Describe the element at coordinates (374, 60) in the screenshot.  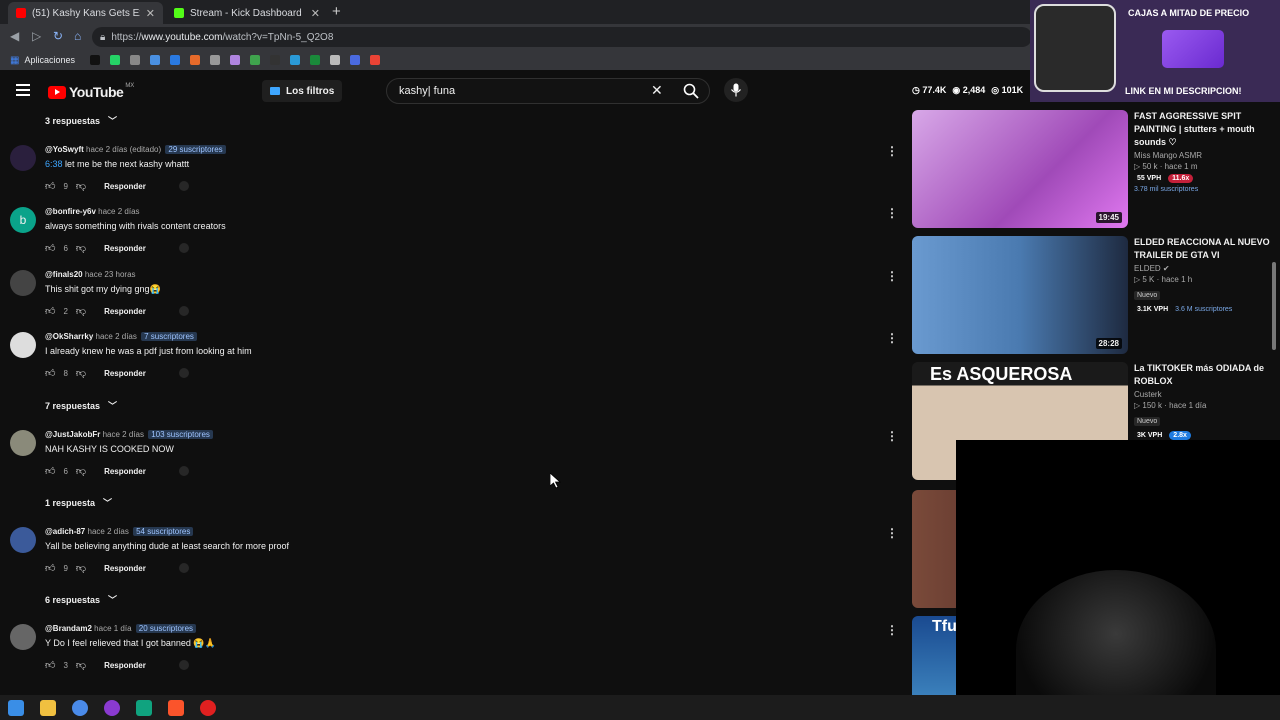
I see `gmail-bookmark-icon` at that location.